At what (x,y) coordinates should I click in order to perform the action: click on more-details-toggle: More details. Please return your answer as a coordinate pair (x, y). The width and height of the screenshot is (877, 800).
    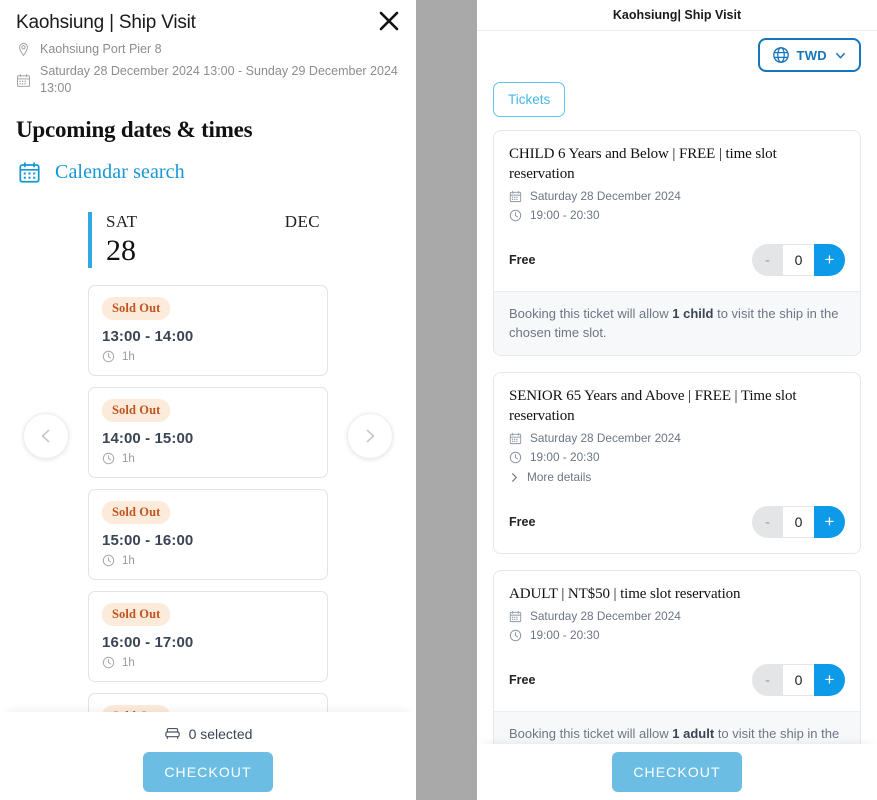
    Looking at the image, I should click on (677, 477).